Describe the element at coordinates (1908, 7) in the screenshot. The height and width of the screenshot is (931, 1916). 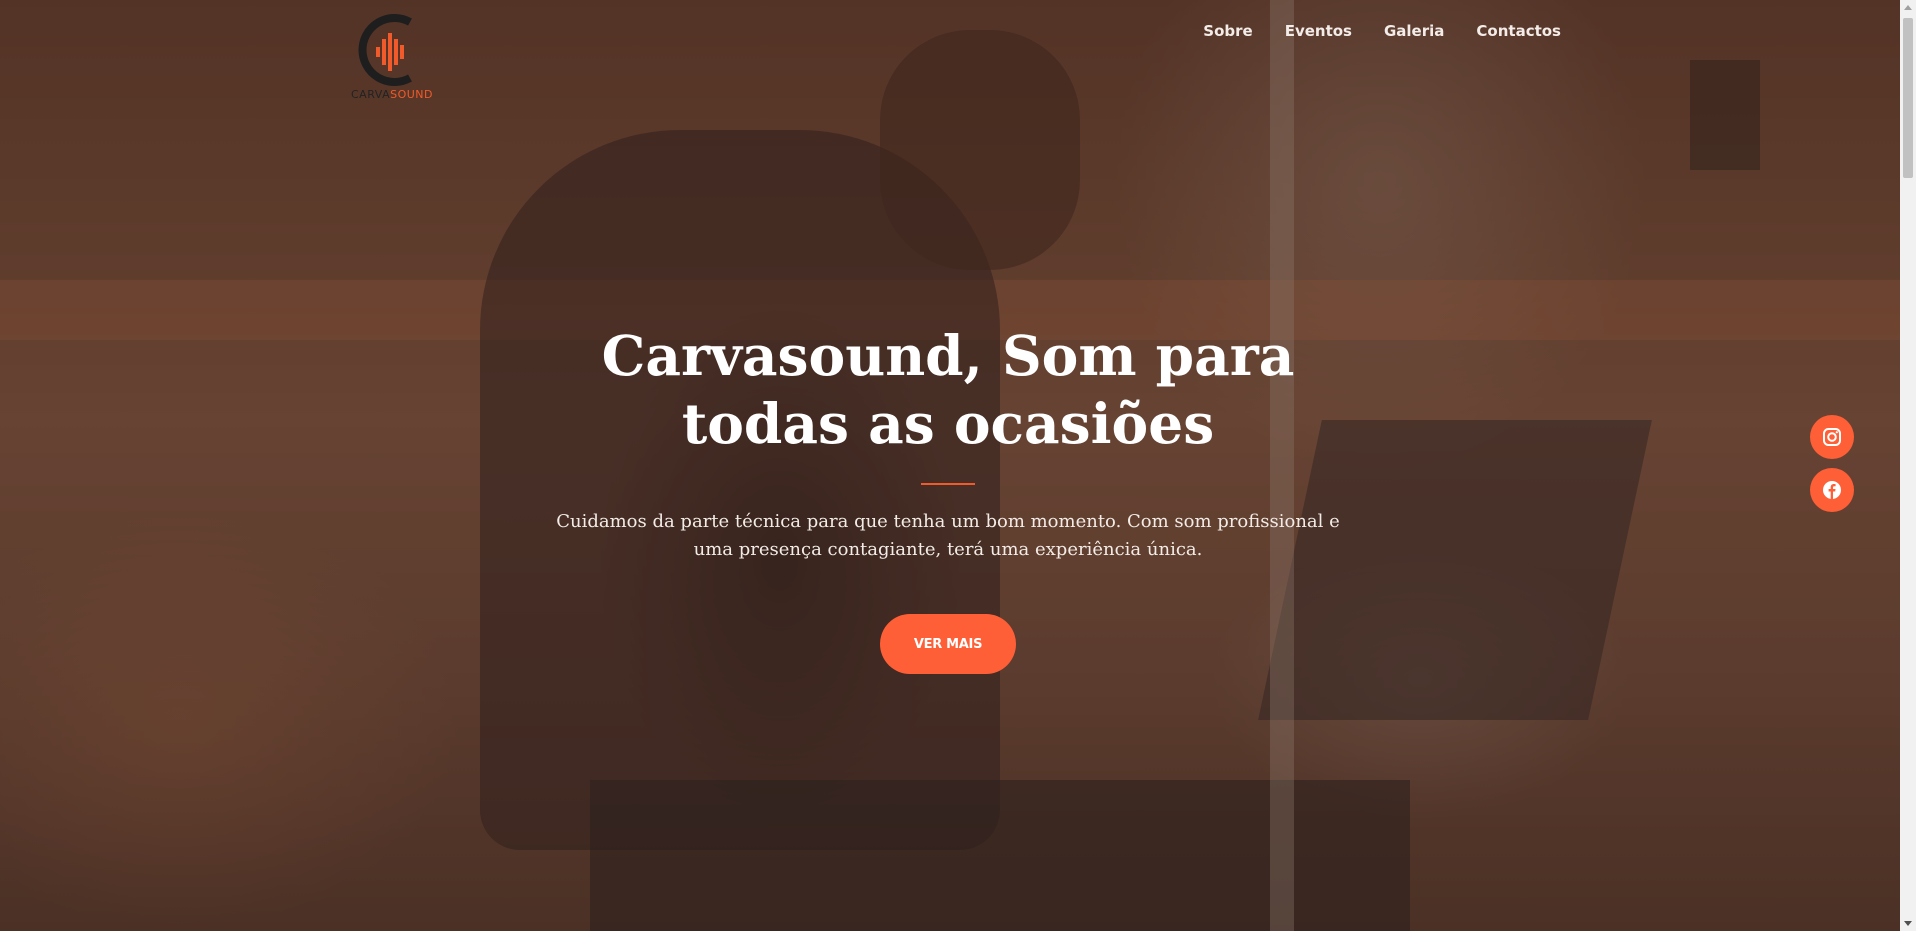
I see `scroll-up-icon` at that location.